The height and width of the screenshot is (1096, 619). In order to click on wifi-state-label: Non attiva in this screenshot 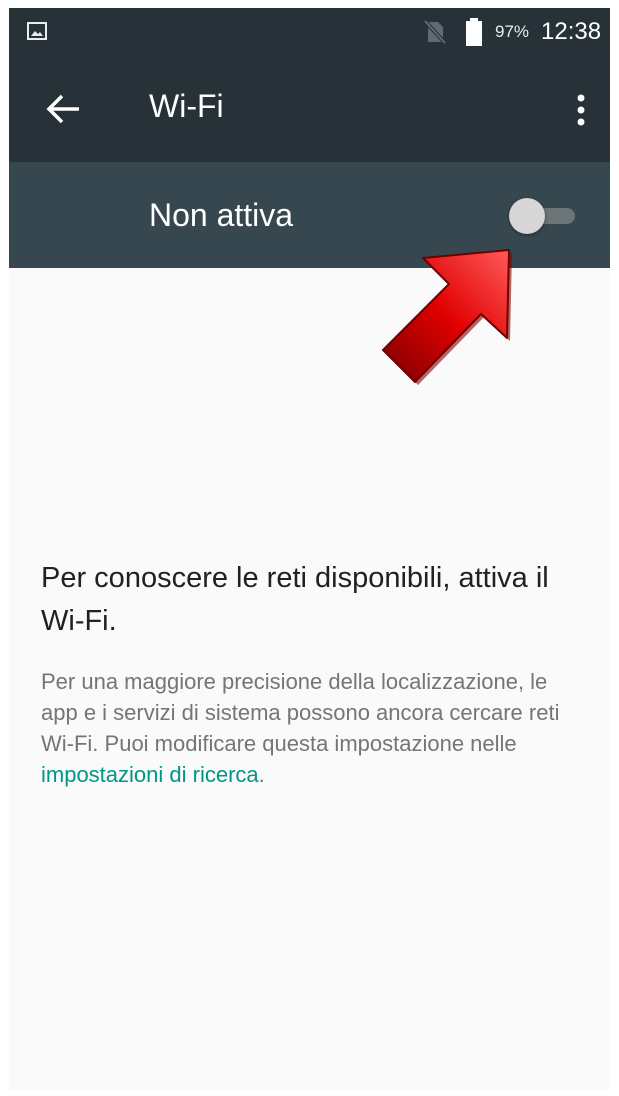, I will do `click(221, 215)`.